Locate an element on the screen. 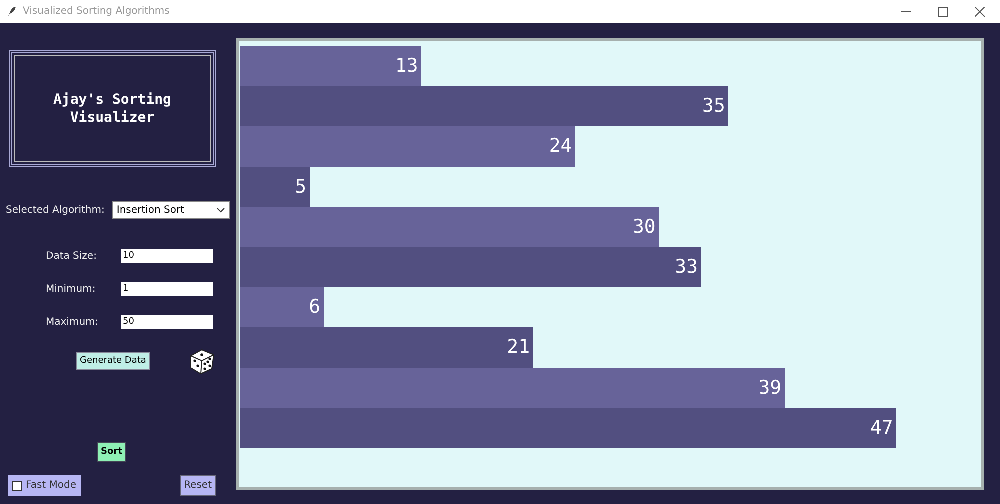 This screenshot has width=1000, height=504. algorithm-dropdown: Insertion Sort is located at coordinates (171, 210).